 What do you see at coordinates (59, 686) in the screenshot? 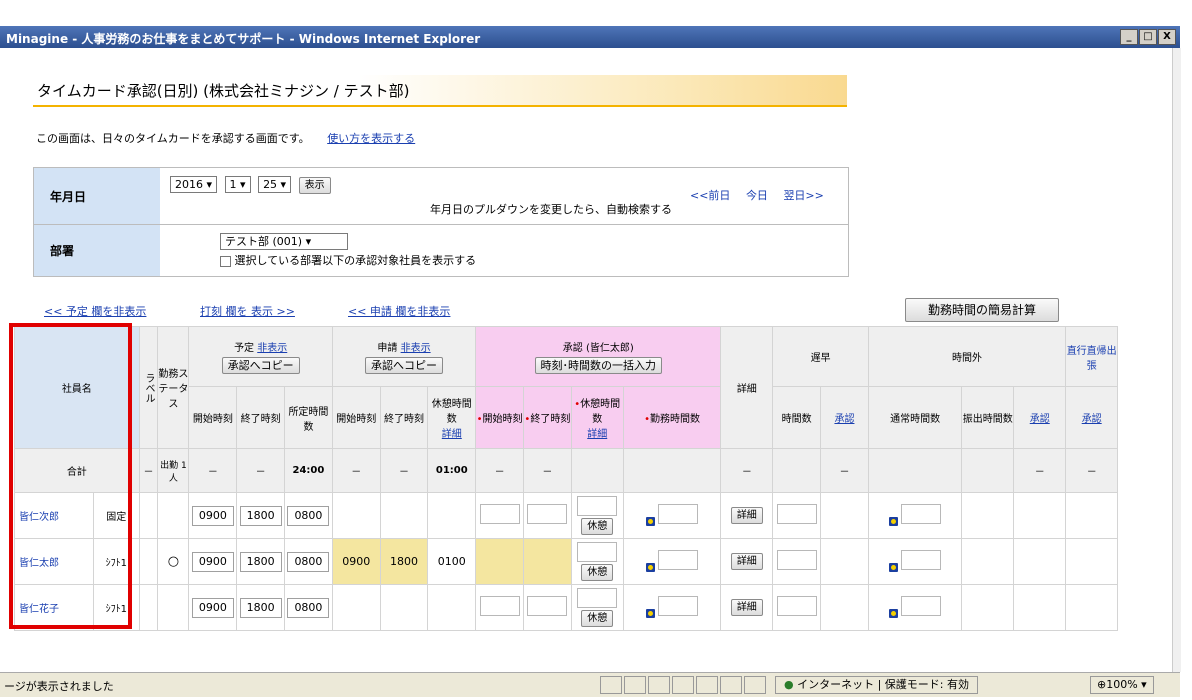
I see `status-message: ージが表示されました` at bounding box center [59, 686].